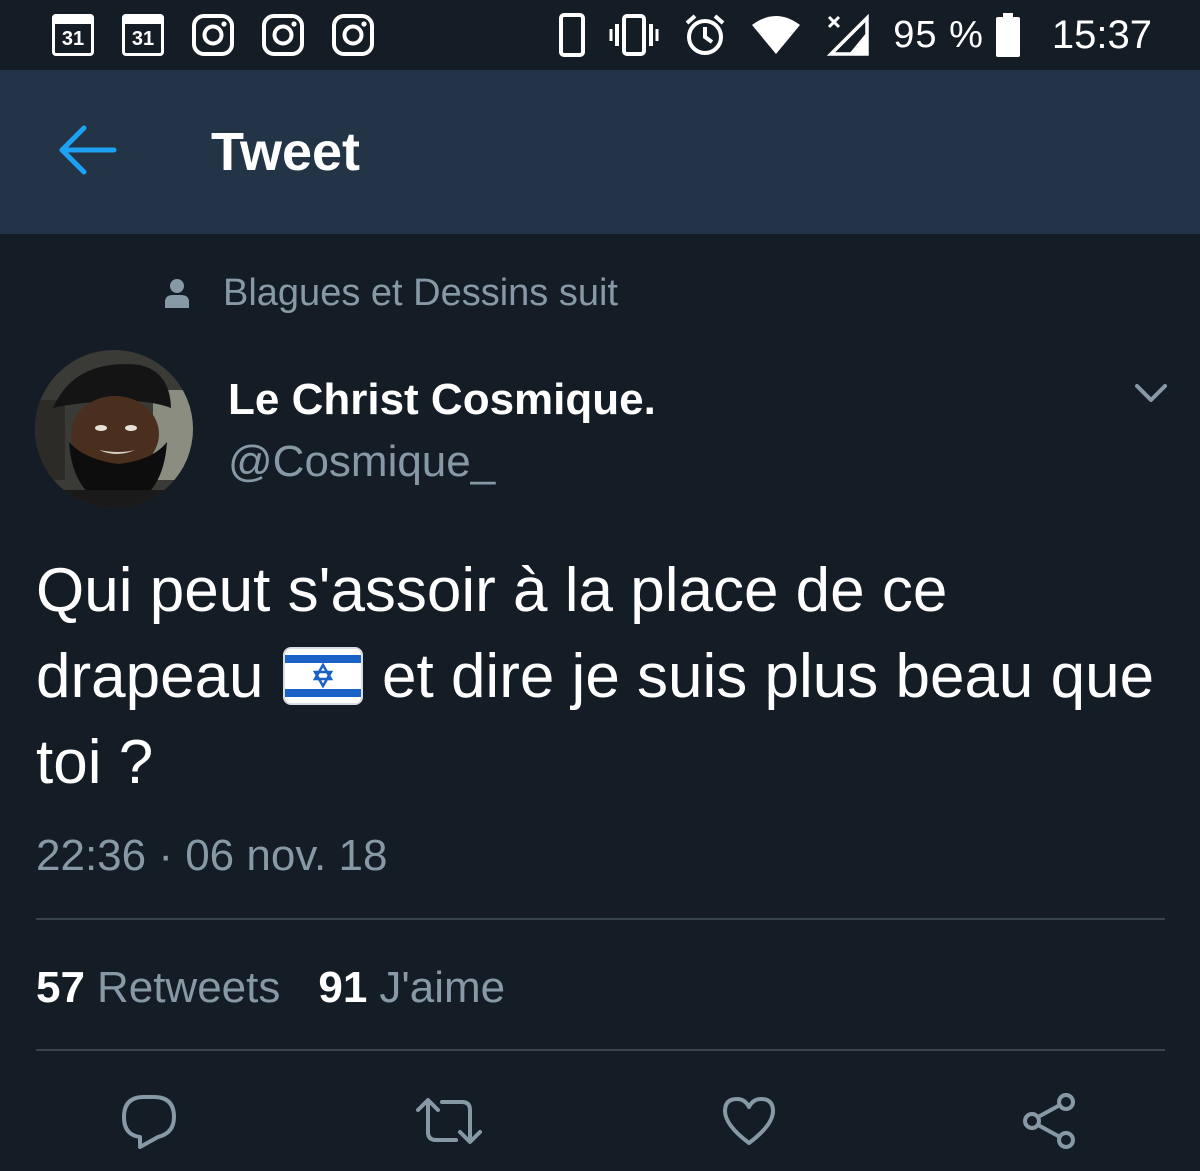  Describe the element at coordinates (361, 462) in the screenshot. I see `user-handle: @Cosmique_` at that location.